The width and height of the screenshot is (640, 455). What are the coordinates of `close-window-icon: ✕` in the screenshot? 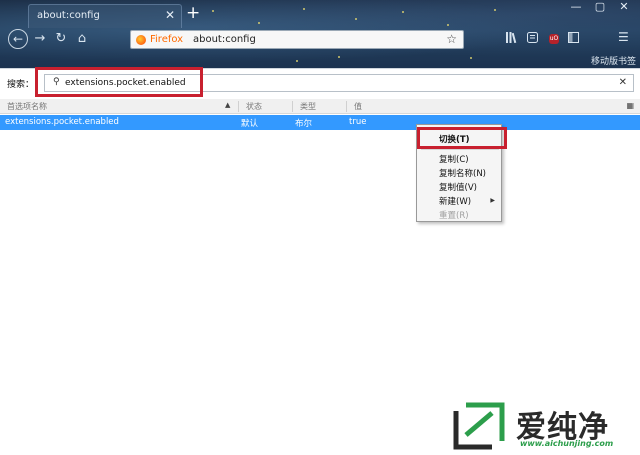 It's located at (624, 7).